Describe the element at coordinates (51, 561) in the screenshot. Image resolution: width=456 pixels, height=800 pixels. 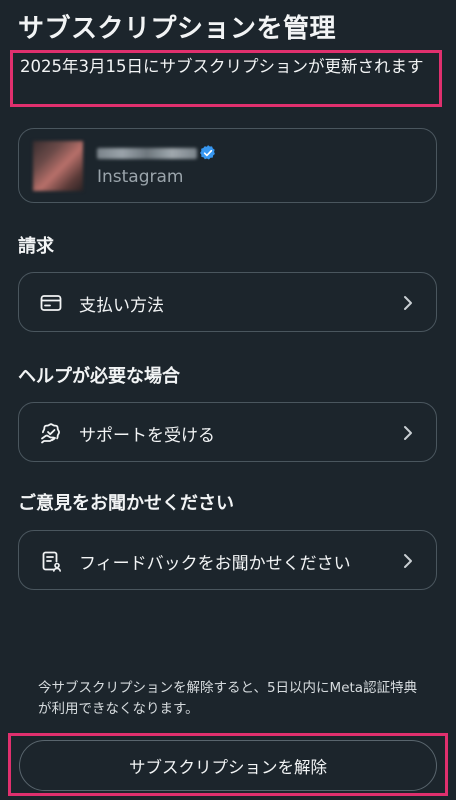
I see `feedback-form-icon` at that location.